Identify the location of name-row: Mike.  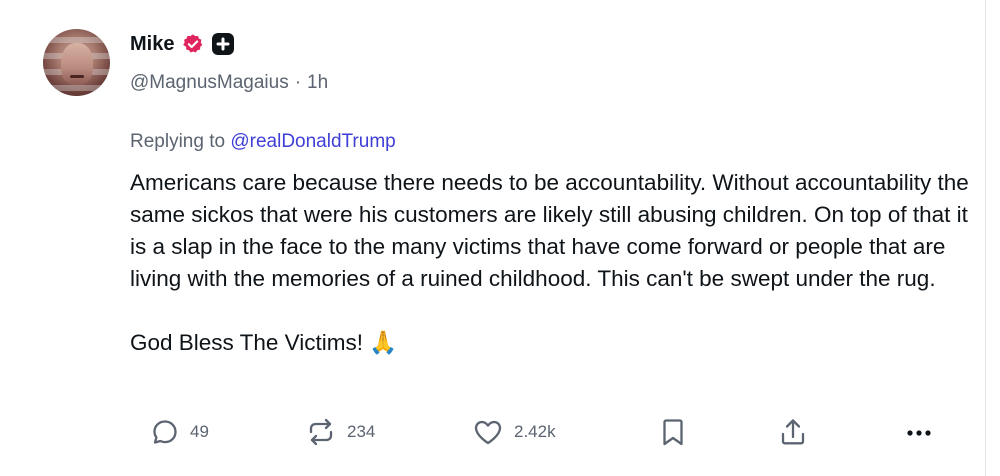
(229, 44).